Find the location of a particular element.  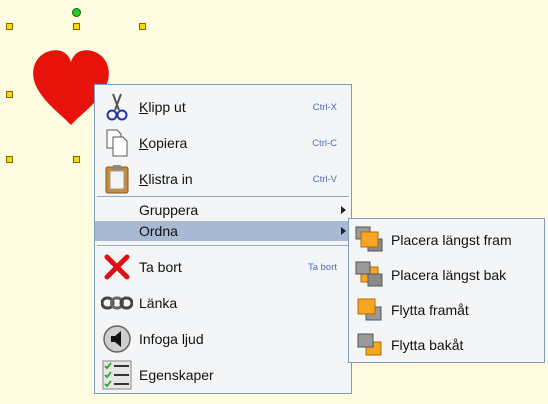

resize-handle-top-left is located at coordinates (9, 26).